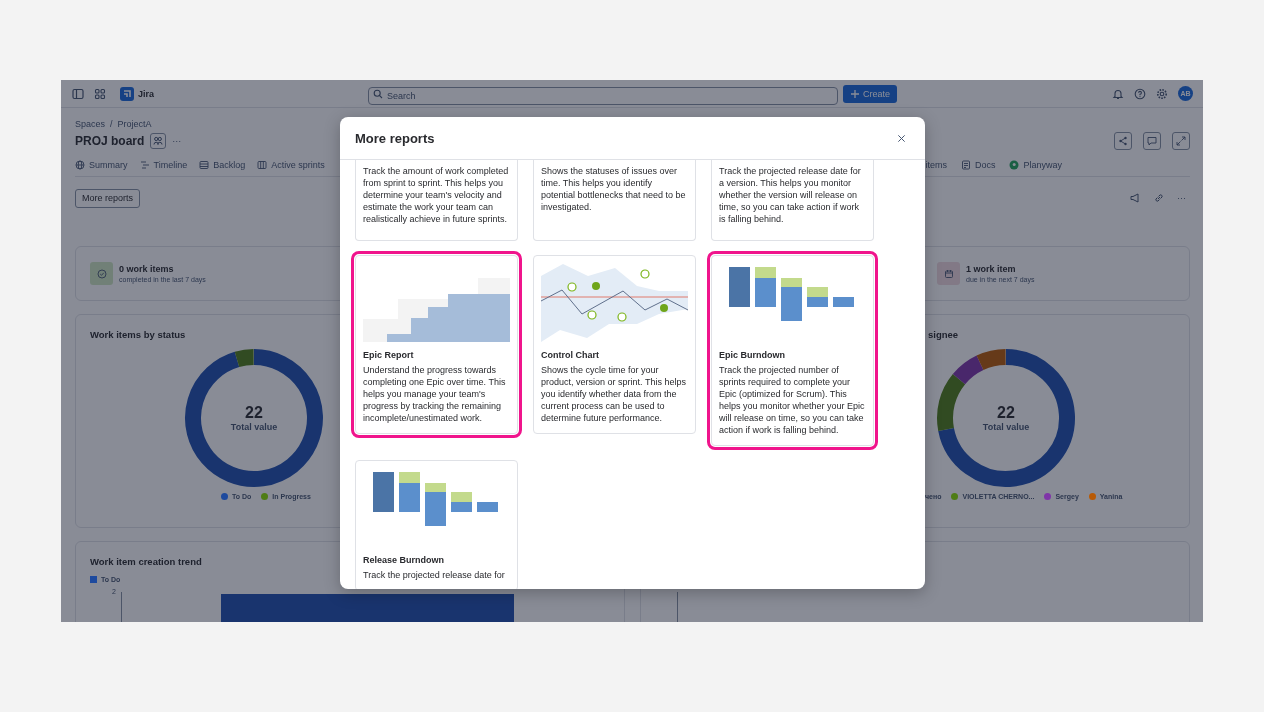  I want to click on report-title: Control Chart, so click(570, 355).